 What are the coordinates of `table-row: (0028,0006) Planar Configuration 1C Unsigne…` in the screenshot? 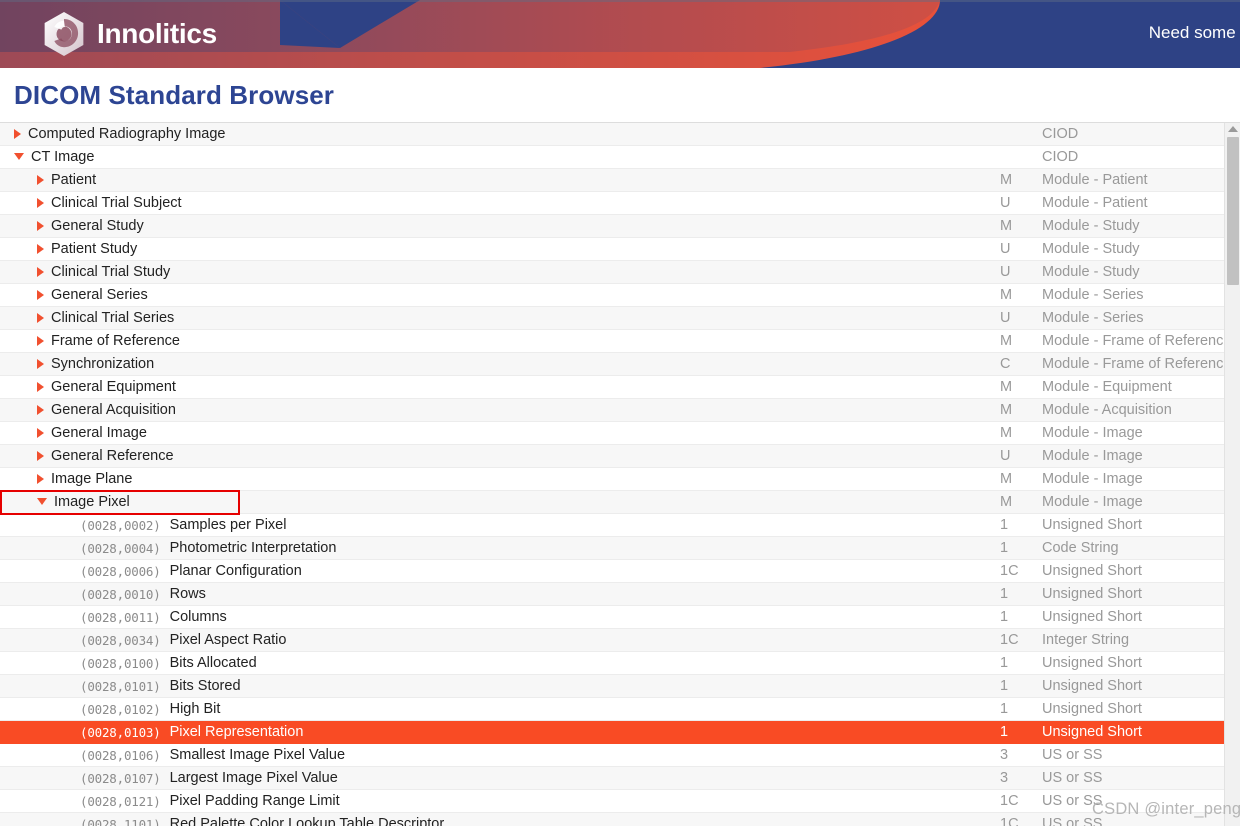 It's located at (612, 571).